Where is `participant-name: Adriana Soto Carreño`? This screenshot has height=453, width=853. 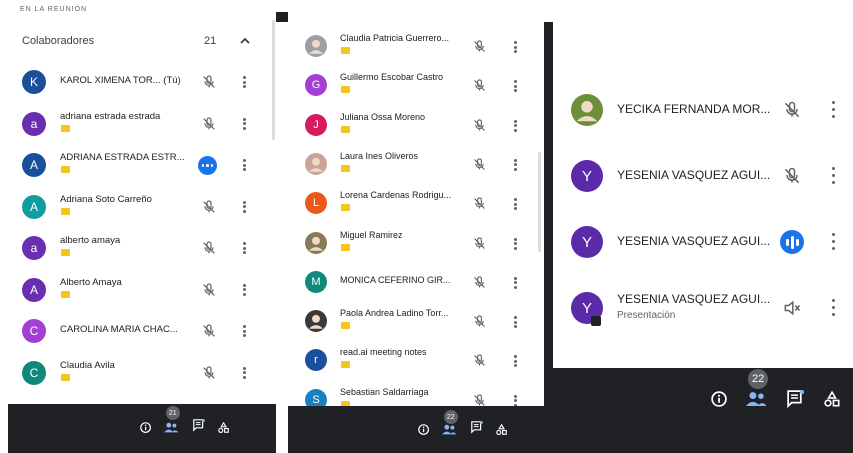 participant-name: Adriana Soto Carreño is located at coordinates (106, 199).